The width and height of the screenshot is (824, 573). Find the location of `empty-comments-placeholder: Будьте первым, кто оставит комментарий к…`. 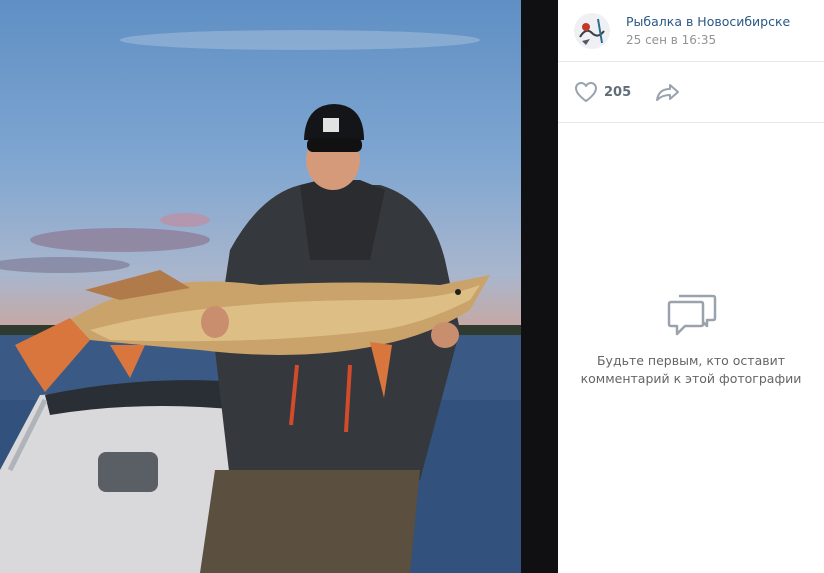

empty-comments-placeholder: Будьте первым, кто оставит комментарий к… is located at coordinates (691, 339).